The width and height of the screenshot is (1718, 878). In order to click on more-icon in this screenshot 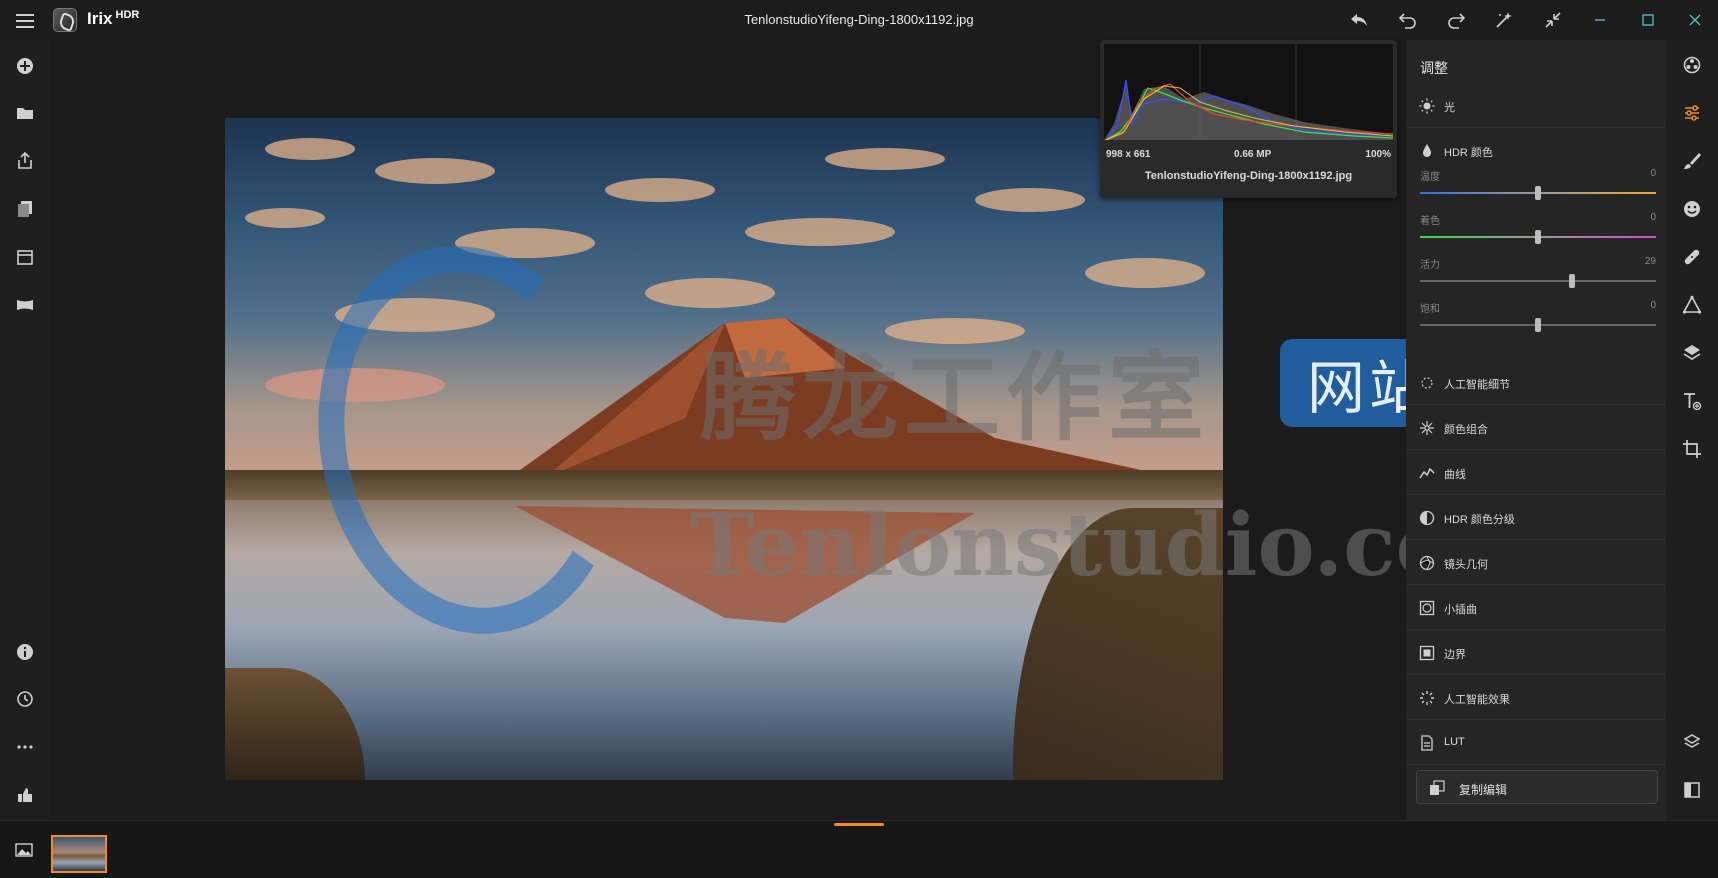, I will do `click(25, 747)`.